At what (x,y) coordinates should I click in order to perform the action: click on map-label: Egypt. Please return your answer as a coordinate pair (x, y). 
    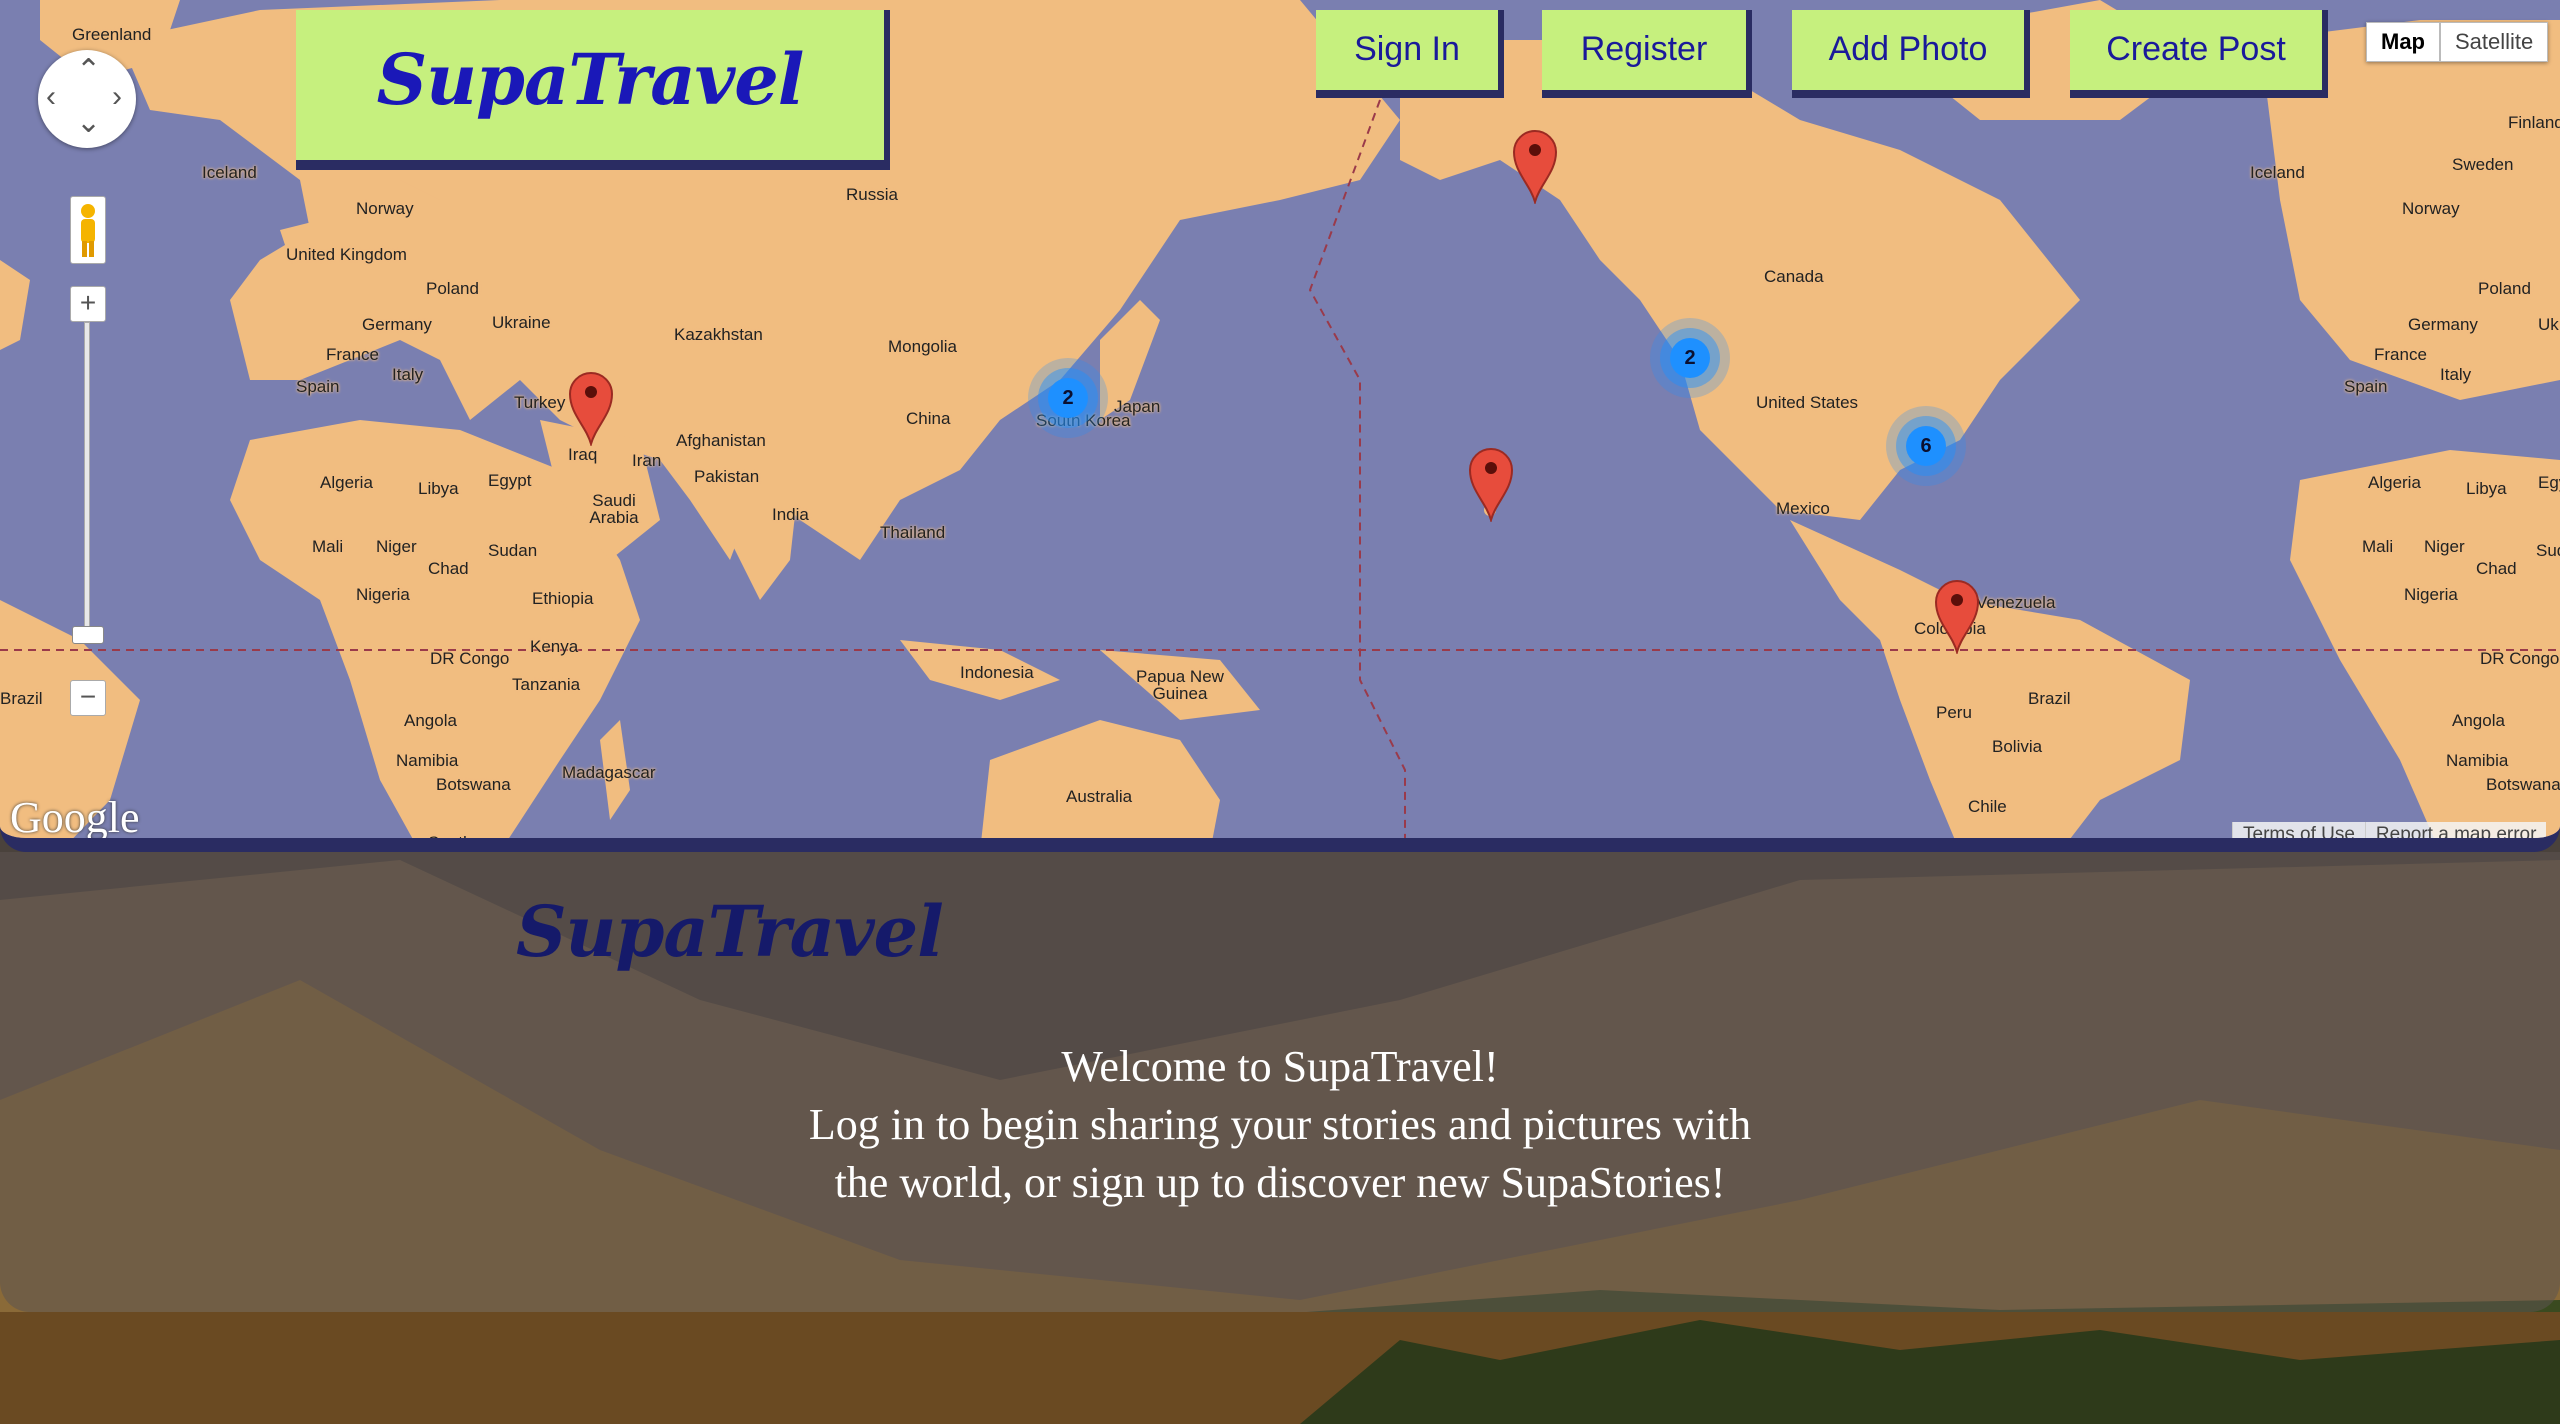
    Looking at the image, I should click on (510, 480).